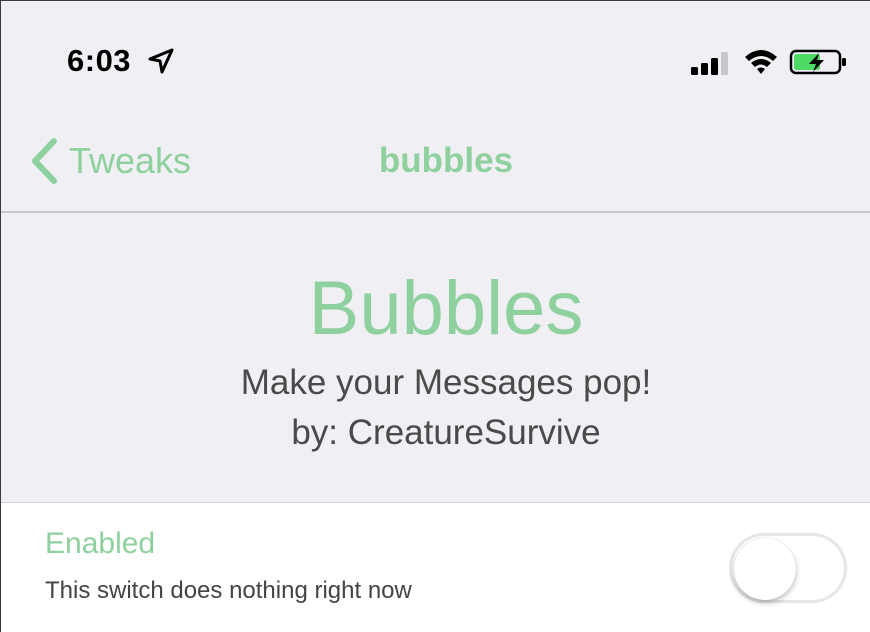 The height and width of the screenshot is (632, 870). I want to click on battery-charging-icon, so click(817, 62).